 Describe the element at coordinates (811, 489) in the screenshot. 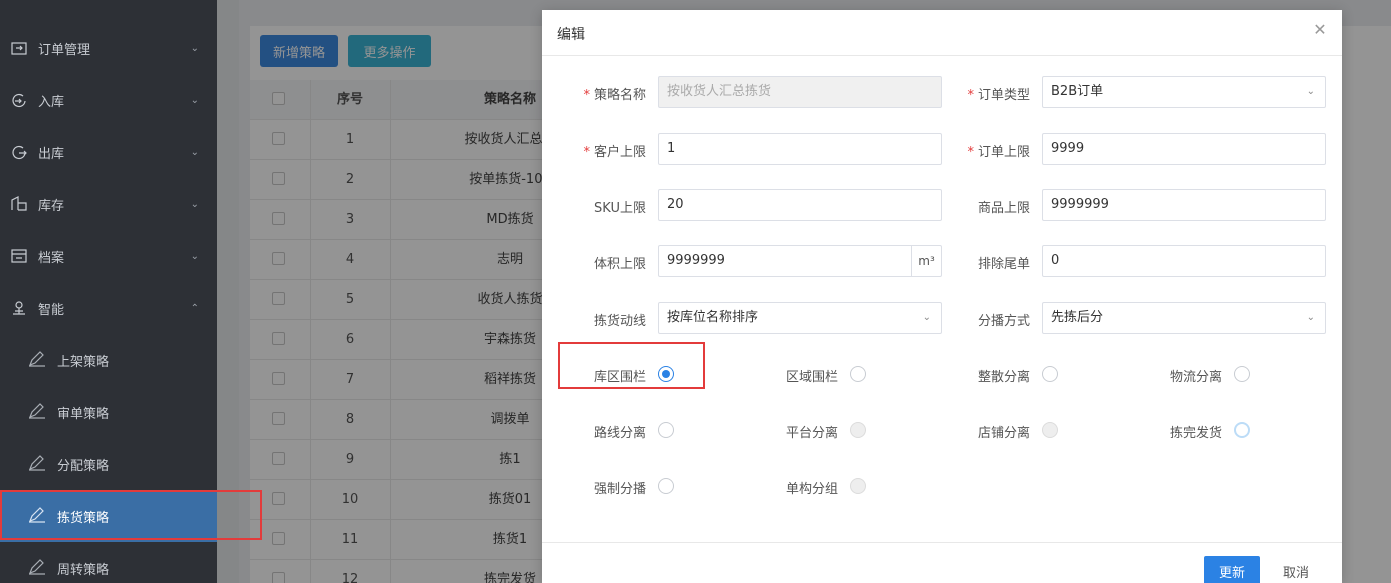

I see `radio-label-single-group: 单构分组` at that location.